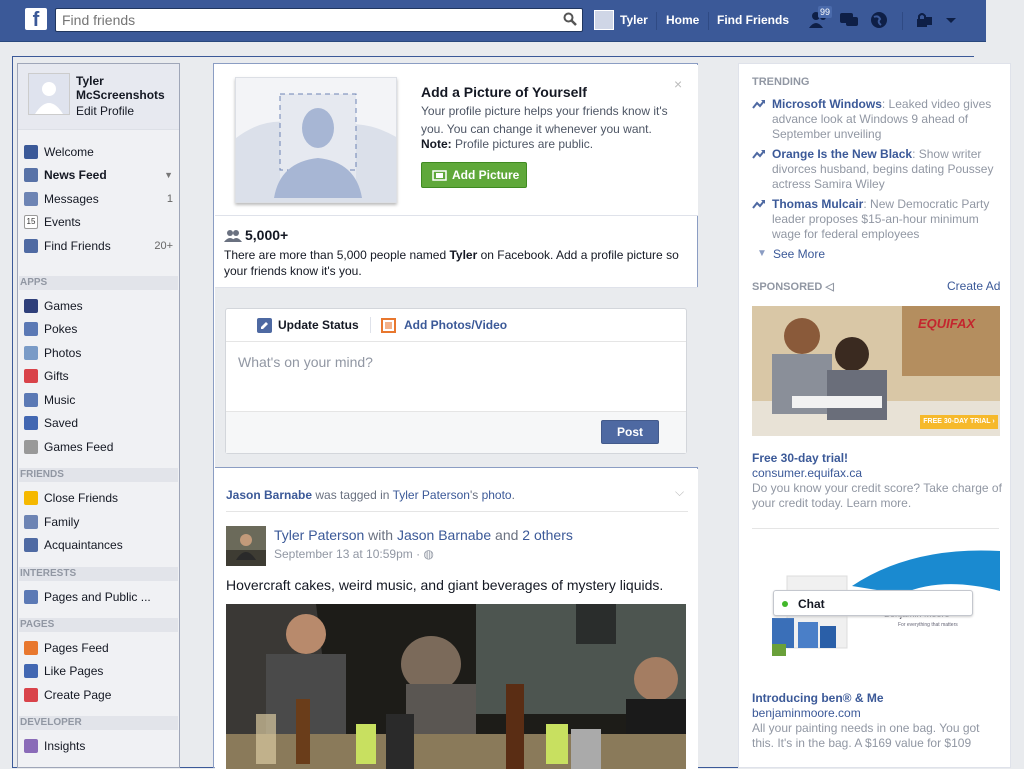  What do you see at coordinates (98, 574) in the screenshot?
I see `section-header-interests: INTERESTS` at bounding box center [98, 574].